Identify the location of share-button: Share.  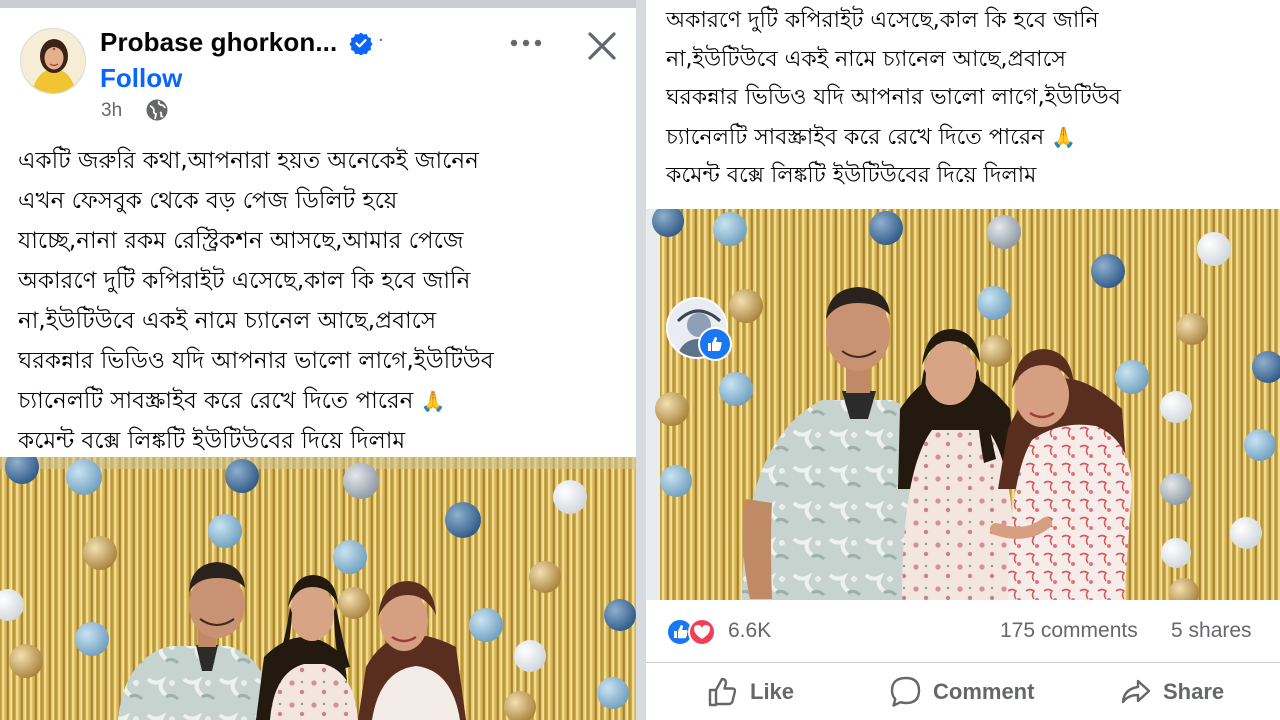
(1171, 691).